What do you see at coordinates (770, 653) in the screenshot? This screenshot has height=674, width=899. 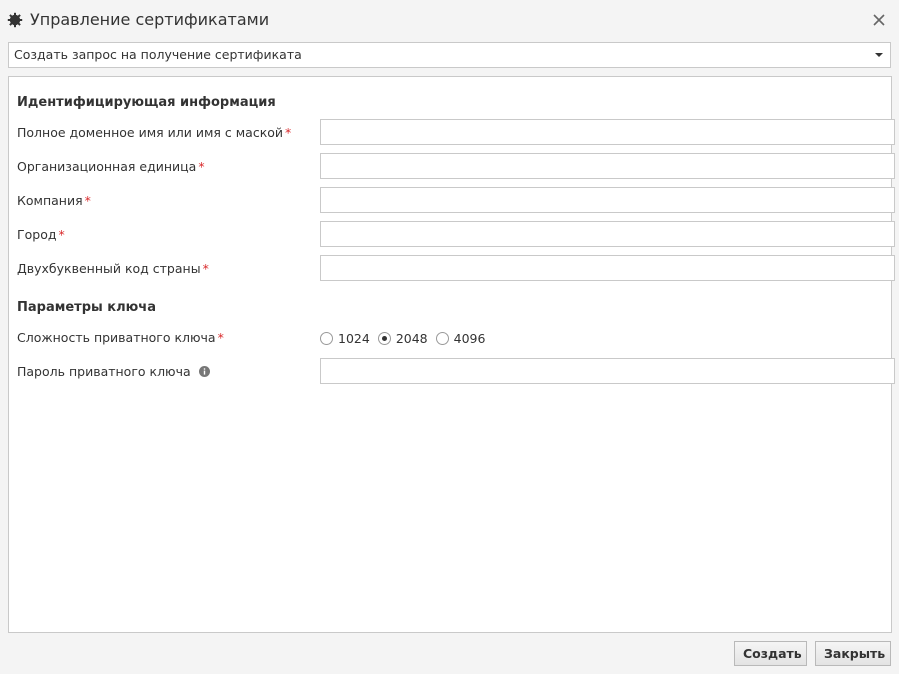 I see `create-button: Создать` at bounding box center [770, 653].